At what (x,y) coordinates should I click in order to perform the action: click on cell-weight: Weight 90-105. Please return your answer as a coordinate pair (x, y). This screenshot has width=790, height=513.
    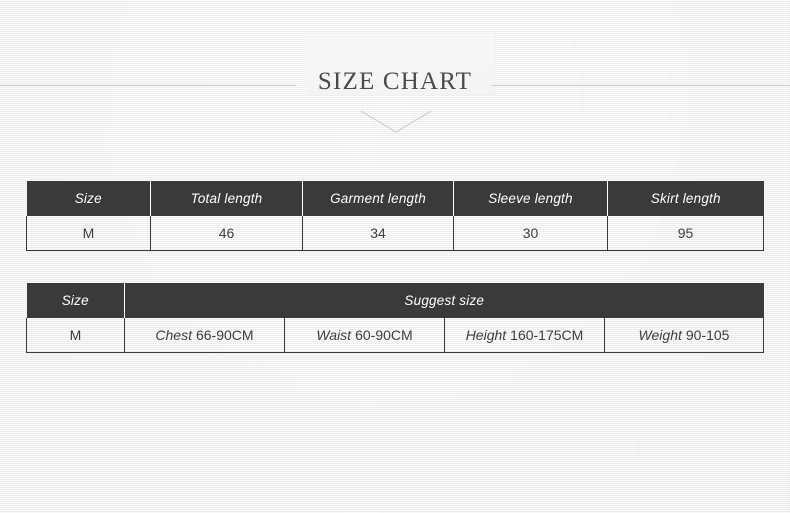
    Looking at the image, I should click on (684, 335).